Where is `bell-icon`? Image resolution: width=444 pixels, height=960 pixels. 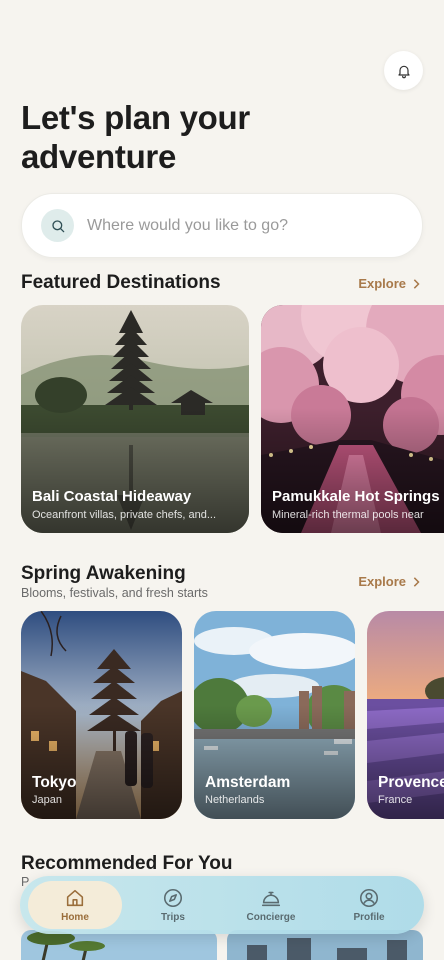 bell-icon is located at coordinates (403, 71).